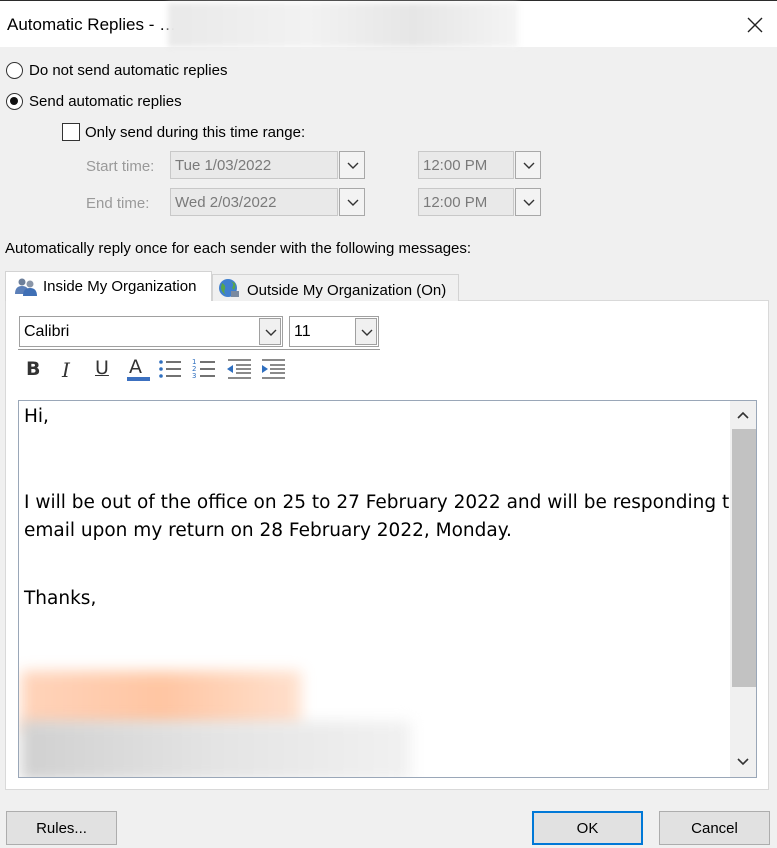 This screenshot has height=848, width=777. I want to click on decrease-indent-icon, so click(239, 369).